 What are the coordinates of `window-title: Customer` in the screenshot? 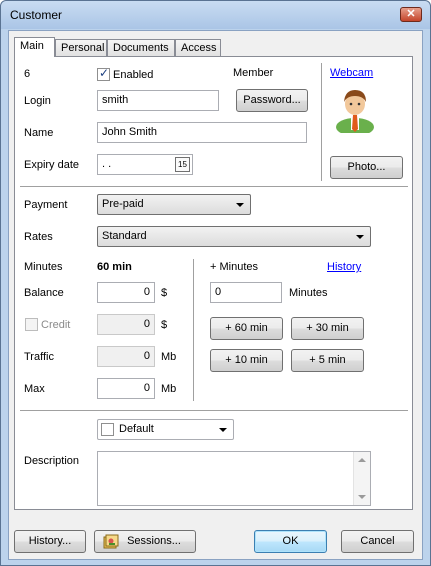 It's located at (36, 15).